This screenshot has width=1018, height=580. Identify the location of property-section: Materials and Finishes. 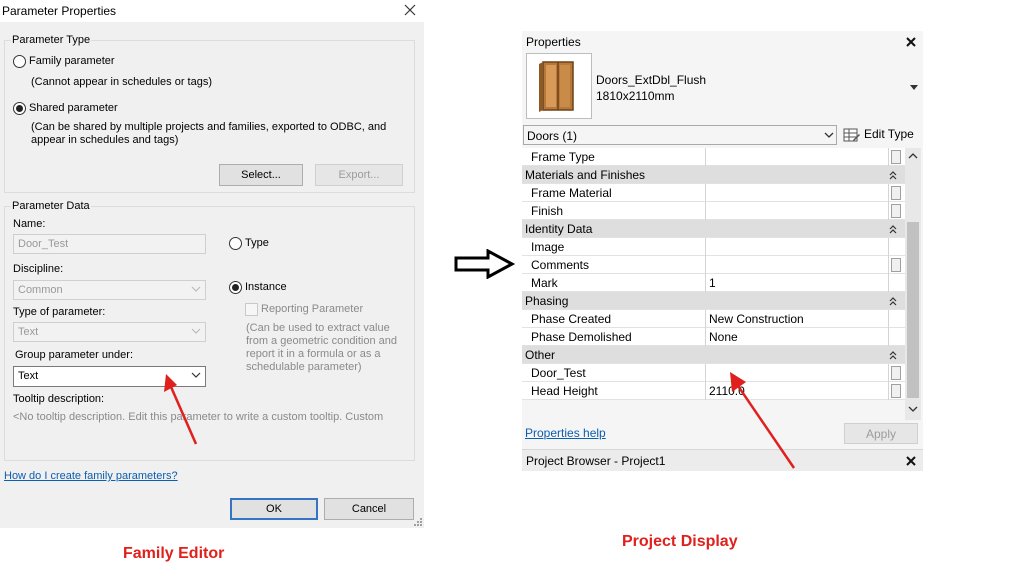
(713, 175).